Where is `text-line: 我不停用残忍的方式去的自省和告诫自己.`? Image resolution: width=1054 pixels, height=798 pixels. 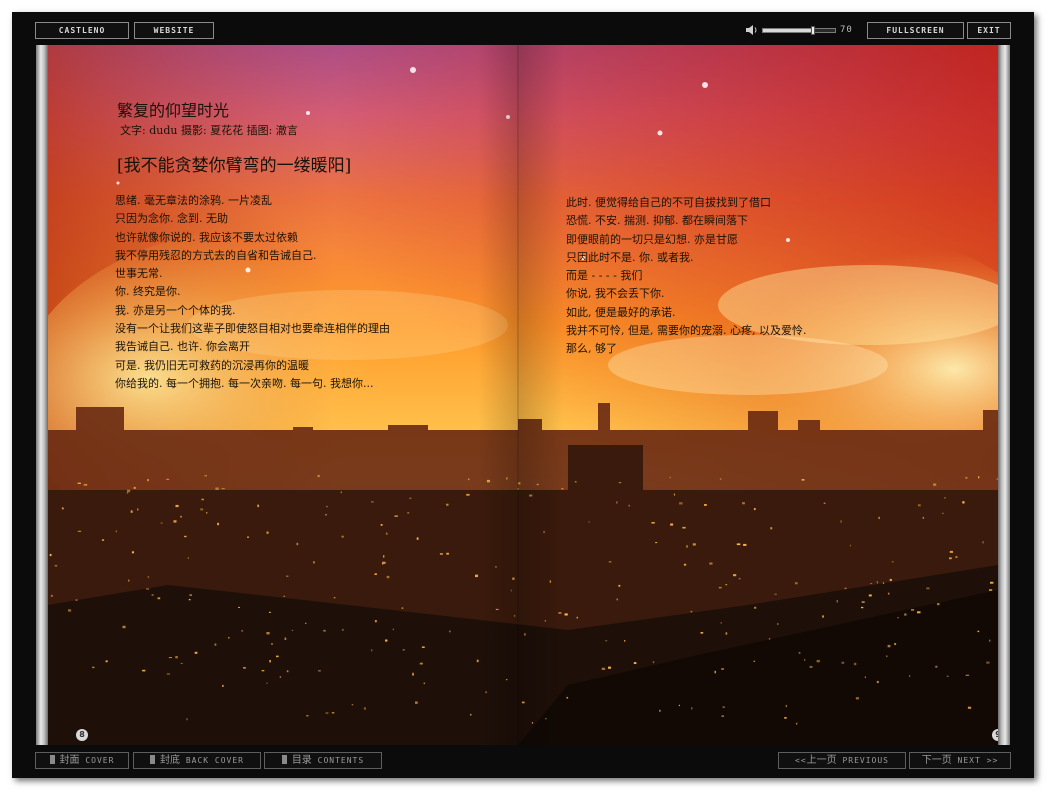
text-line: 我不停用残忍的方式去的自省和告诫自己. is located at coordinates (216, 255).